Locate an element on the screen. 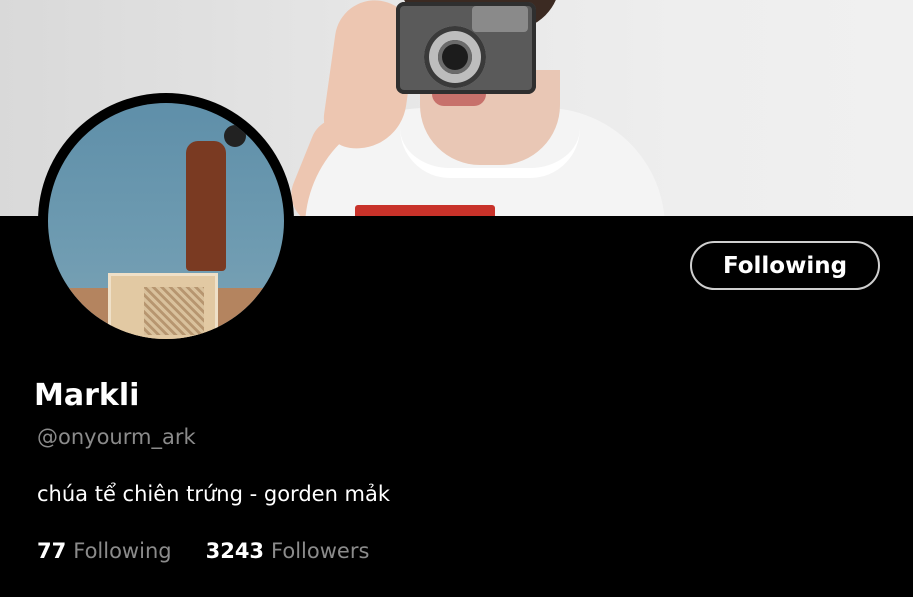 This screenshot has height=597, width=913. avatar-figure-head is located at coordinates (235, 136).